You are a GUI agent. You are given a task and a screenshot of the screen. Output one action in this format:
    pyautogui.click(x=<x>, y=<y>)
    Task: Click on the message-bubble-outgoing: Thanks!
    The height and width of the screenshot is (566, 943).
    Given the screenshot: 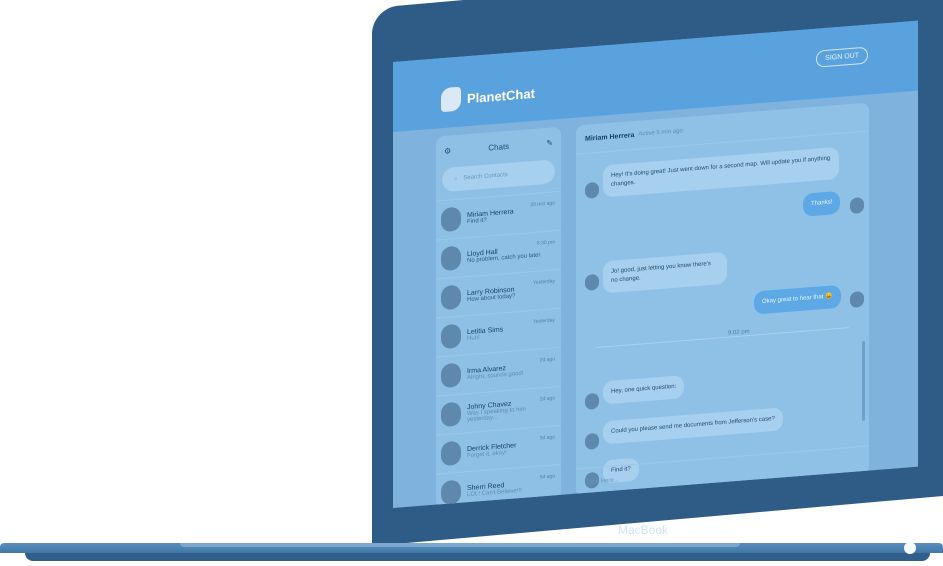 What is the action you would take?
    pyautogui.click(x=822, y=203)
    